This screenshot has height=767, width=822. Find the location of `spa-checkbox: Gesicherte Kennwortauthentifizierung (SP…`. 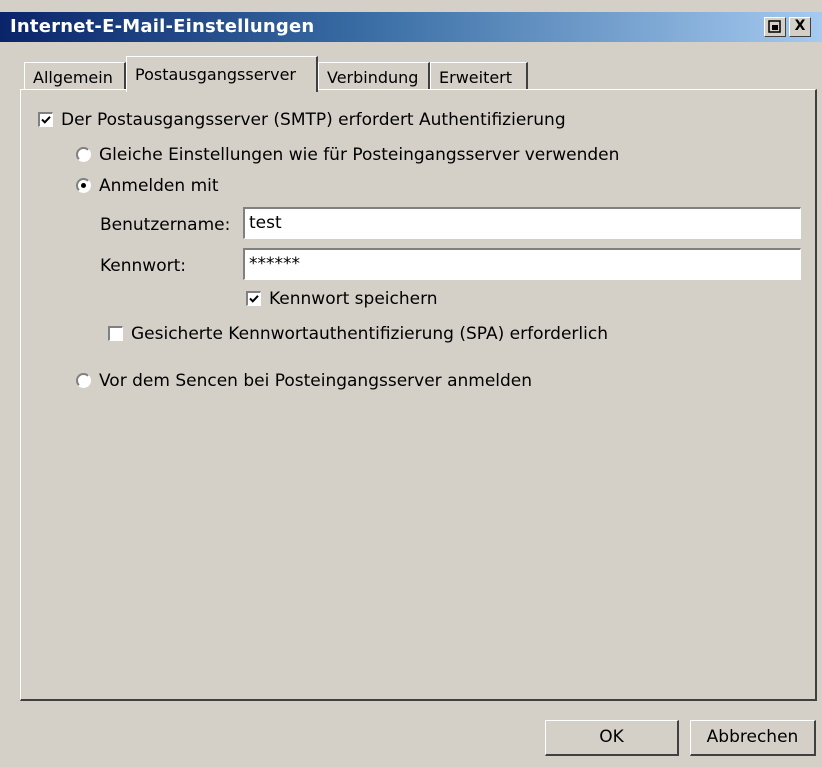

spa-checkbox: Gesicherte Kennwortauthentifizierung (SP… is located at coordinates (358, 334).